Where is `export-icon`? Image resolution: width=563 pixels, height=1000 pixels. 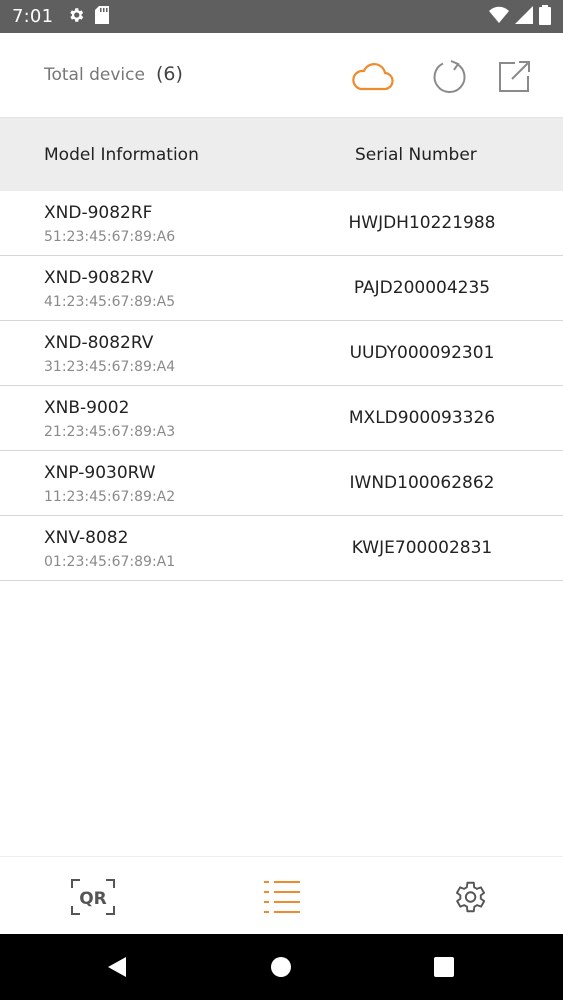
export-icon is located at coordinates (514, 77).